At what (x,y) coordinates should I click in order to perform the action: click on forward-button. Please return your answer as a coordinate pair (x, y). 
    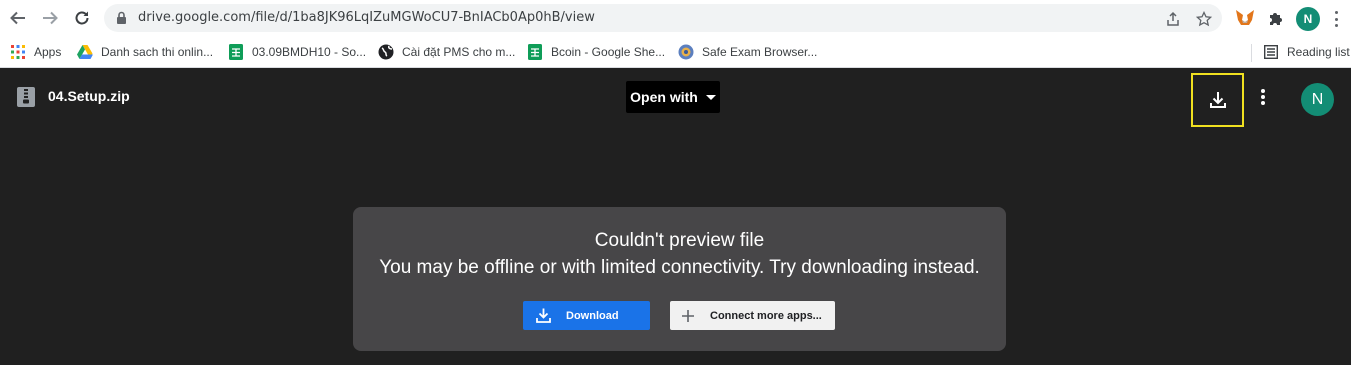
    Looking at the image, I should click on (50, 18).